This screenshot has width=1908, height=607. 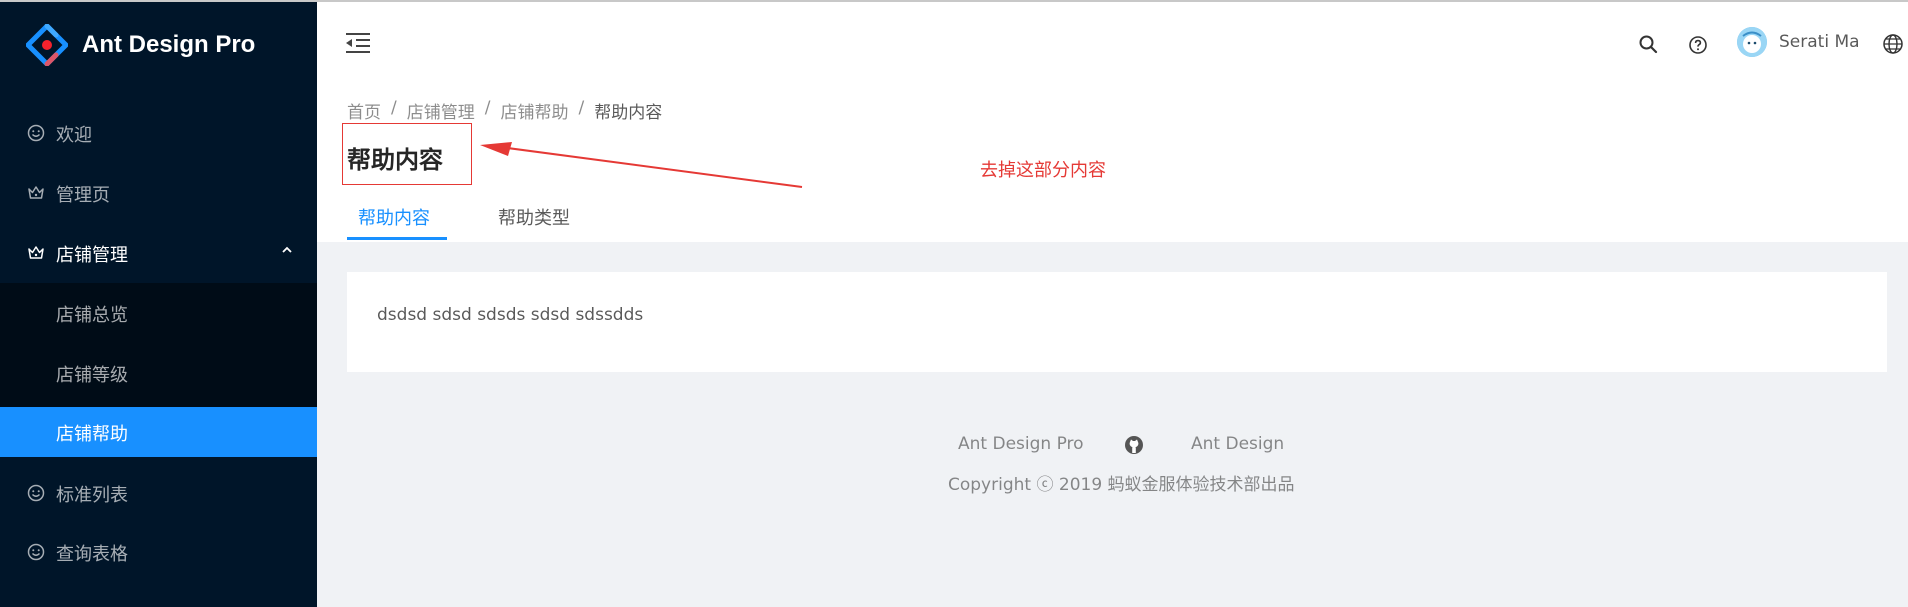 What do you see at coordinates (74, 135) in the screenshot?
I see `sidebar-item-label: 欢迎` at bounding box center [74, 135].